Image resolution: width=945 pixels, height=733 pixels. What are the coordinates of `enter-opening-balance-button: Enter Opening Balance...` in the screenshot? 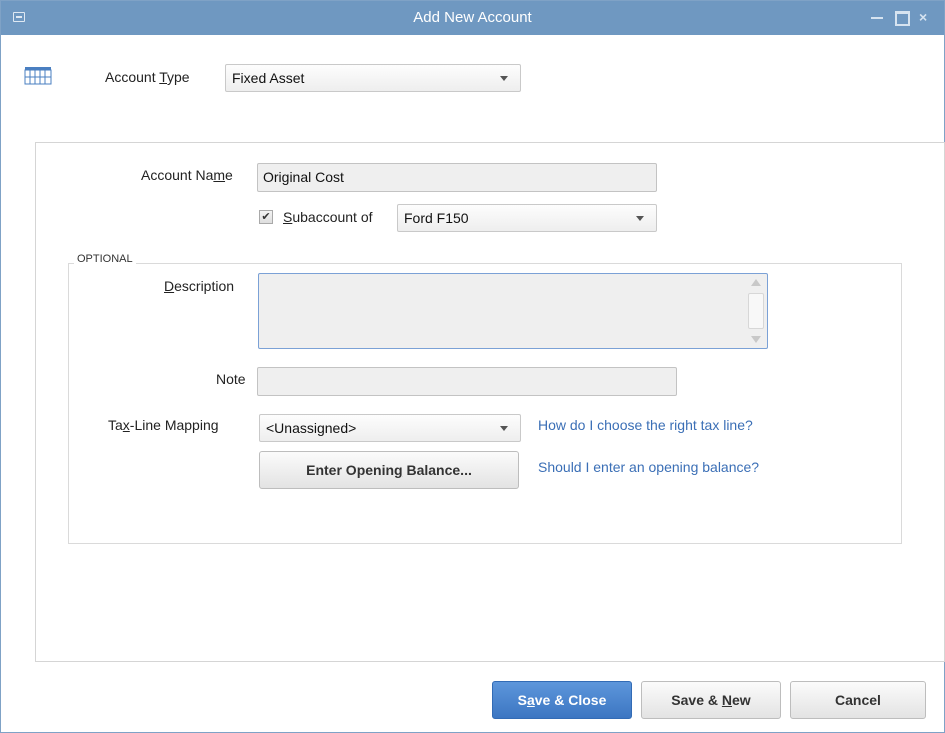 It's located at (389, 470).